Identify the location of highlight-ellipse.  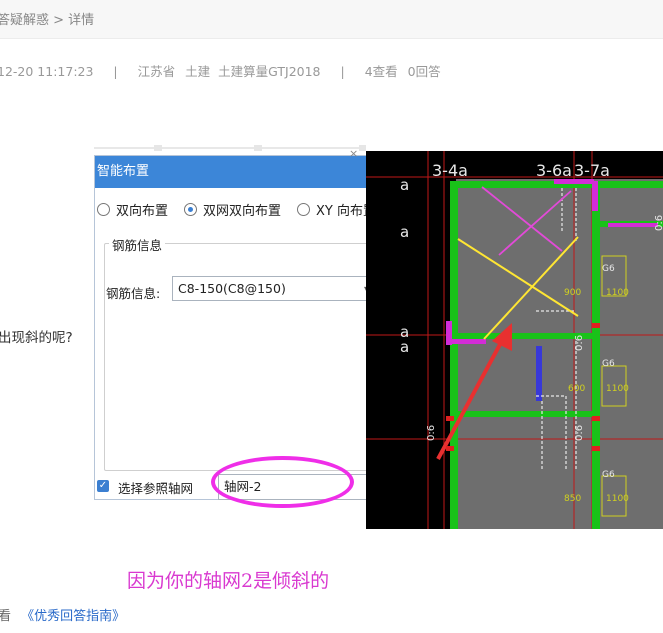
(282, 482).